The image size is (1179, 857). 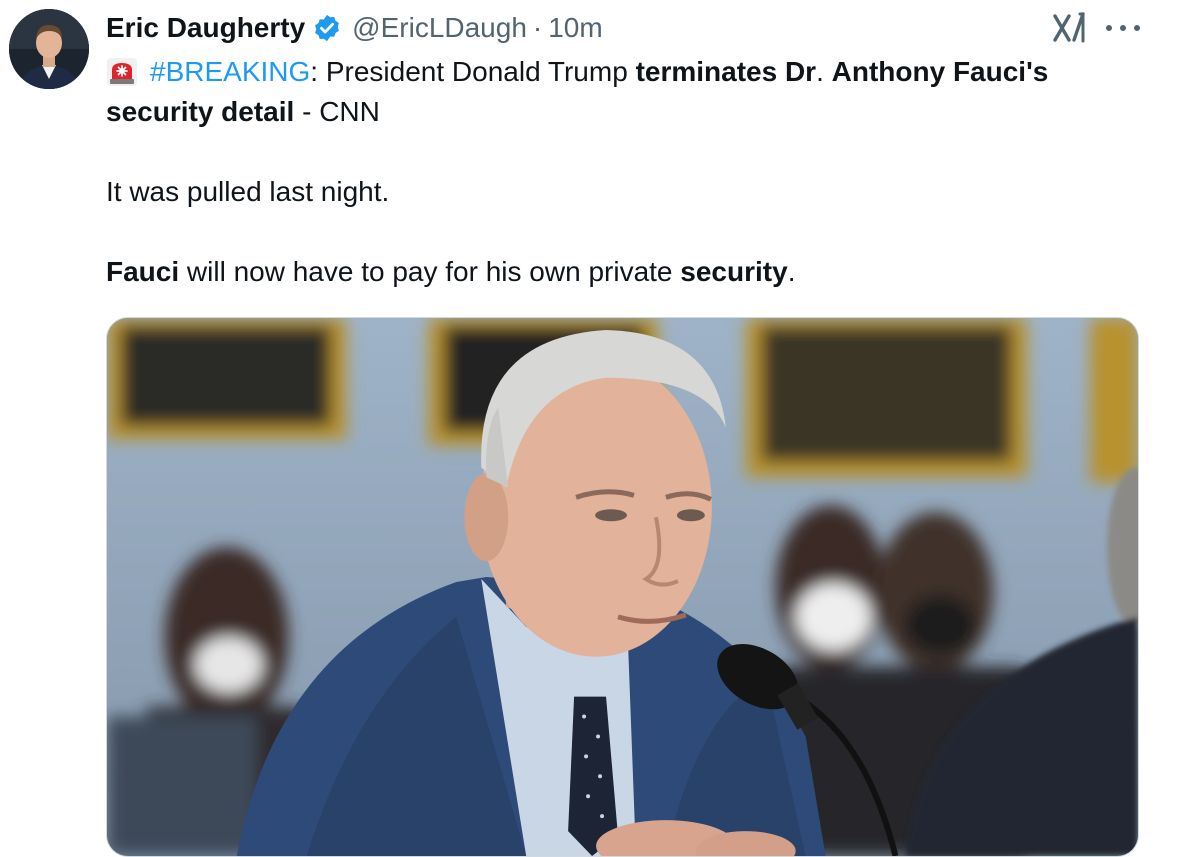 What do you see at coordinates (439, 28) in the screenshot?
I see `author-handle: @EricLDaugh` at bounding box center [439, 28].